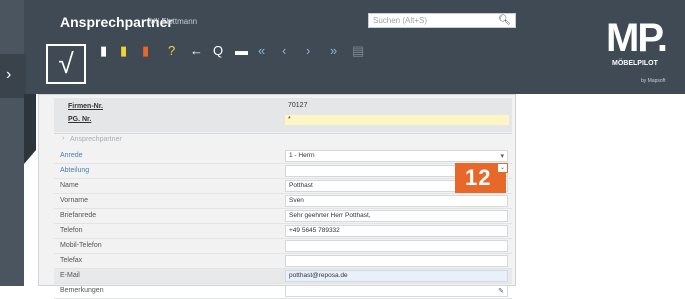 The image size is (685, 299). What do you see at coordinates (9, 74) in the screenshot?
I see `chevron-right-icon: ›` at bounding box center [9, 74].